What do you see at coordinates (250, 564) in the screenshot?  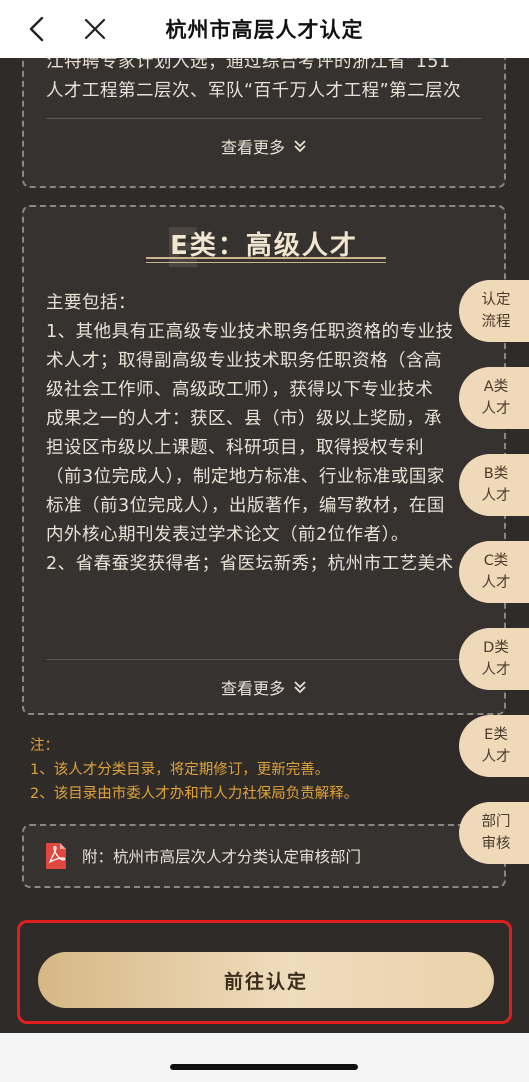 I see `card-text-line: 2、省春蚕奖获得者；省医坛新秀；杭州市工艺美术` at bounding box center [250, 564].